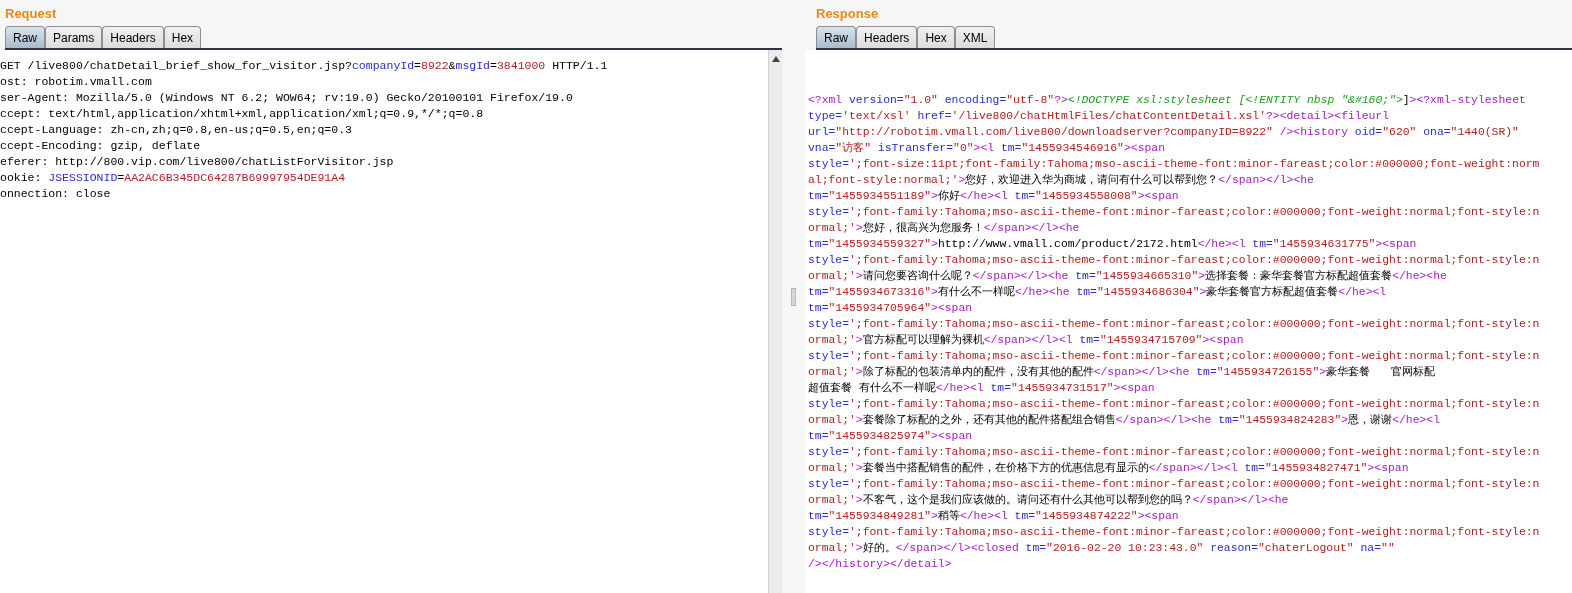 This screenshot has height=593, width=1572. I want to click on code-line: tm="1455934849281">稍等</he><l tm="1455934874222"><span, so click(994, 516).